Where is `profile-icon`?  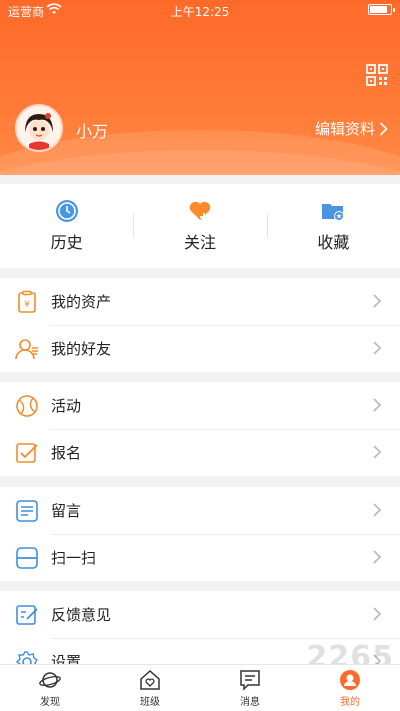 profile-icon is located at coordinates (350, 679).